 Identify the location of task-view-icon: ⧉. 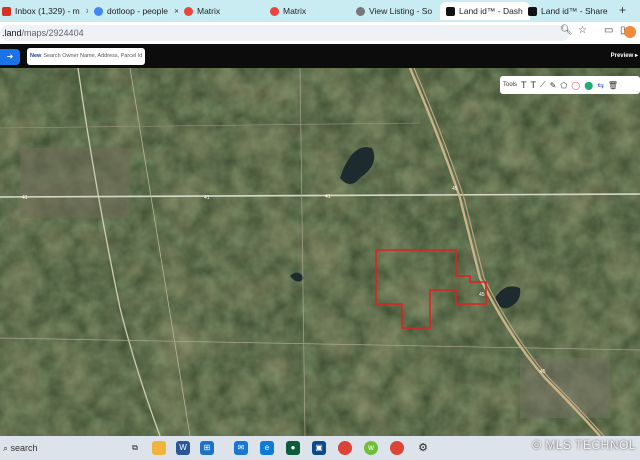
(135, 448).